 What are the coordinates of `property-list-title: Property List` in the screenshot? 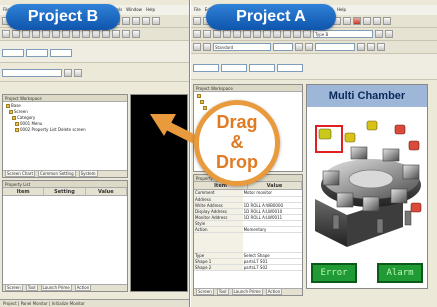 It's located at (65, 184).